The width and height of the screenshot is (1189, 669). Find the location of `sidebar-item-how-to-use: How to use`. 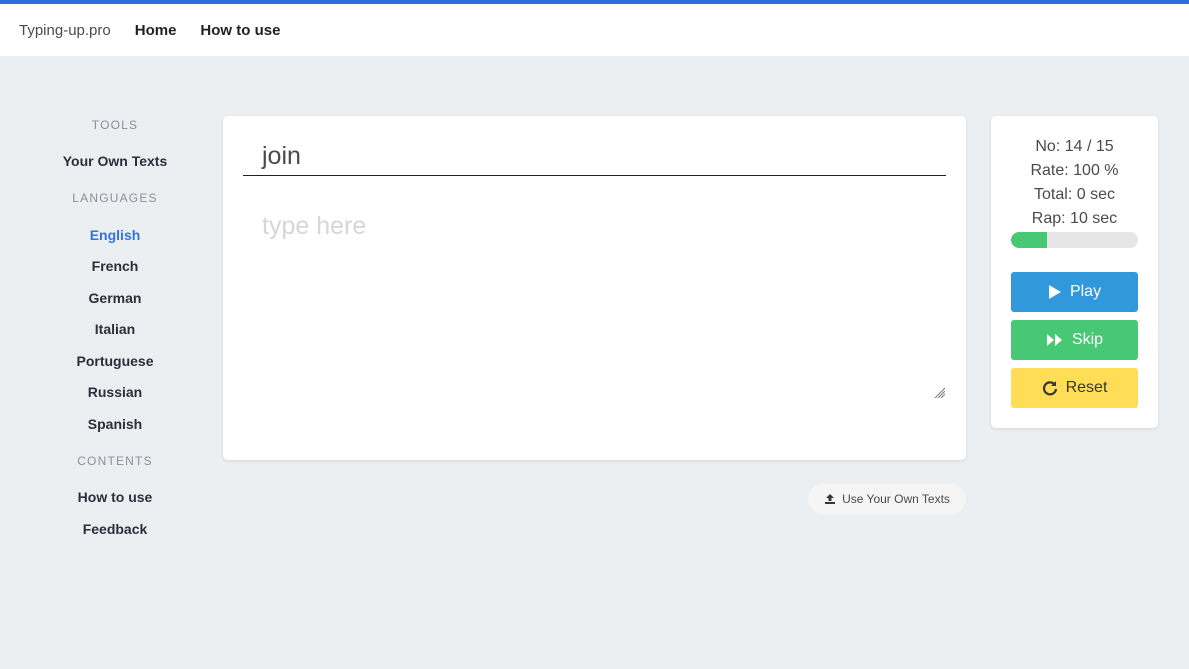

sidebar-item-how-to-use: How to use is located at coordinates (115, 497).